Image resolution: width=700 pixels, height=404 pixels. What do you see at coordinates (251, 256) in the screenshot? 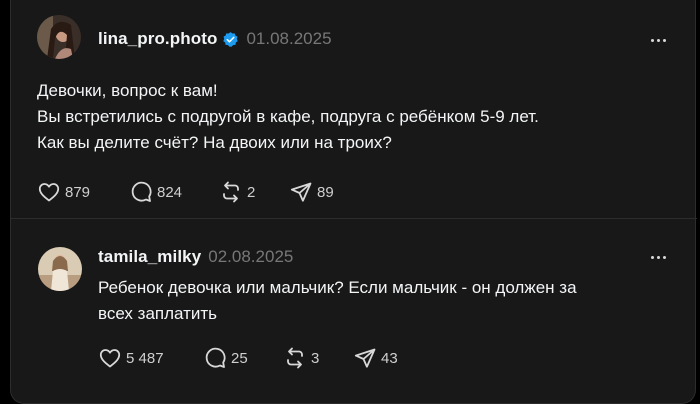
I see `post-date: 02.08.2025` at bounding box center [251, 256].